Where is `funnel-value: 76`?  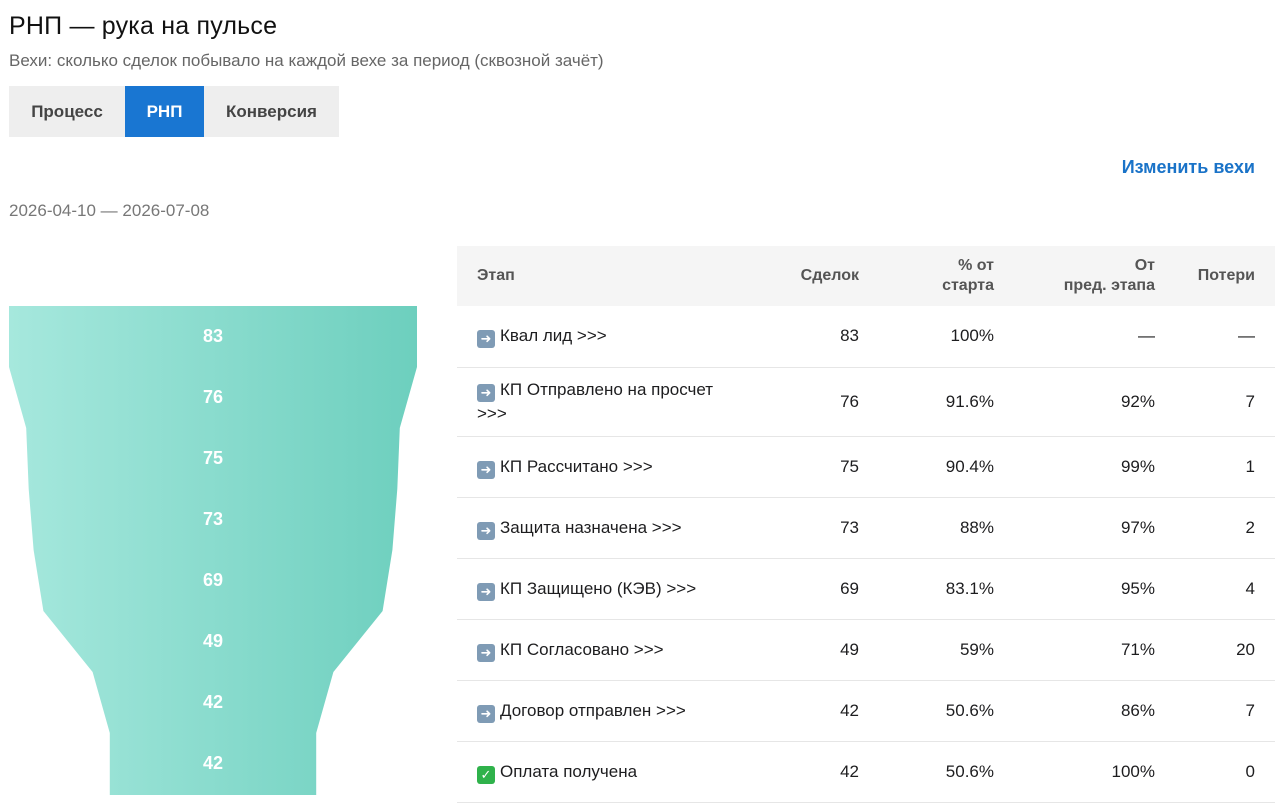
funnel-value: 76 is located at coordinates (213, 397).